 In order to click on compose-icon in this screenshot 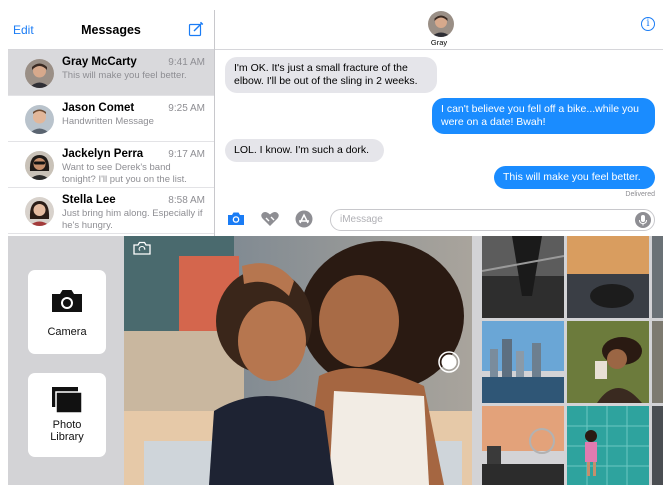, I will do `click(196, 29)`.